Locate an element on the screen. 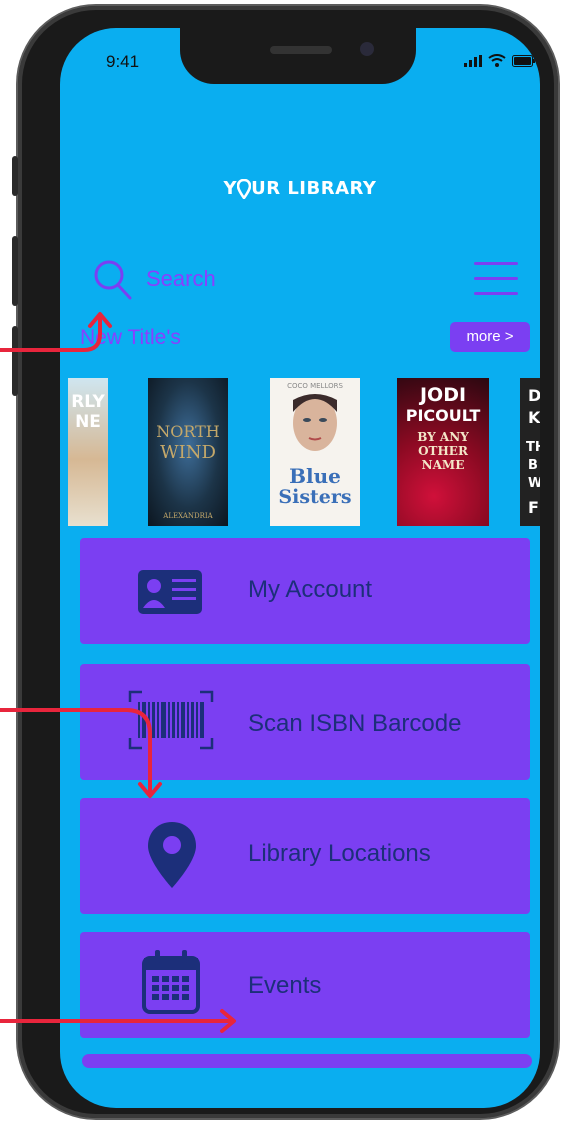 The width and height of the screenshot is (564, 1125). mute-switch is located at coordinates (15, 176).